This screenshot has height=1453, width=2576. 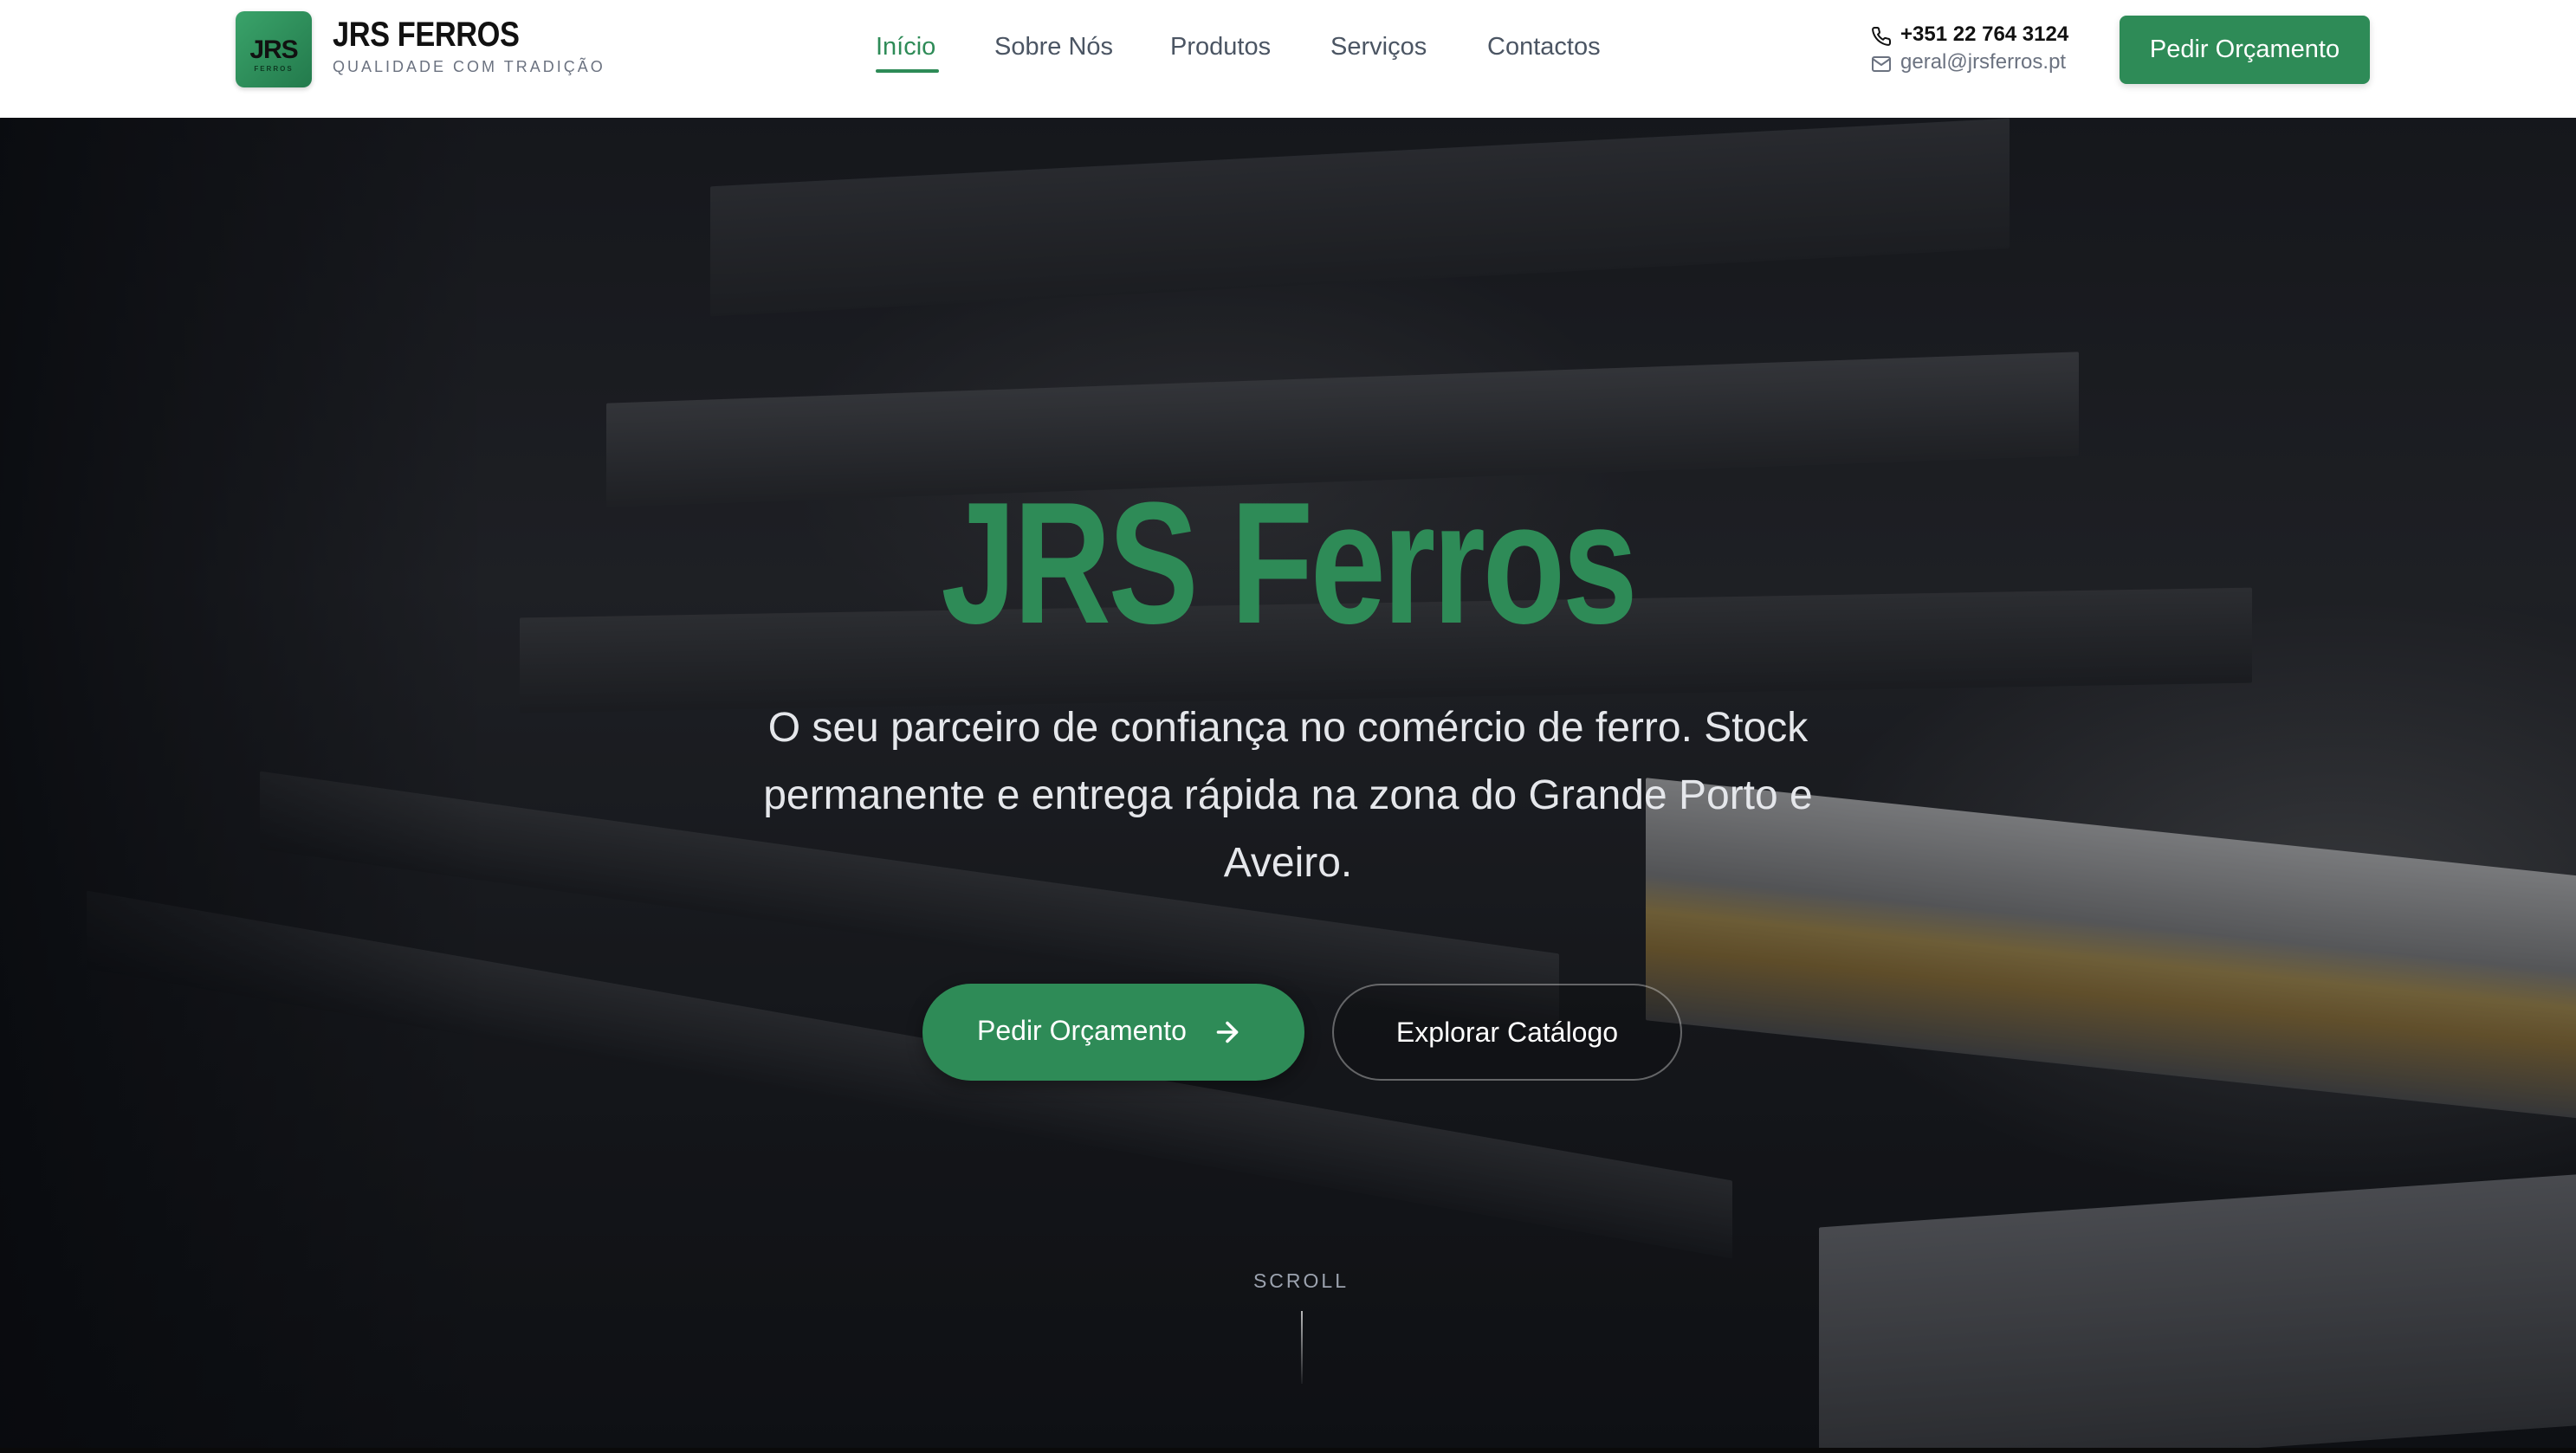 I want to click on nav-active-indicator, so click(x=907, y=71).